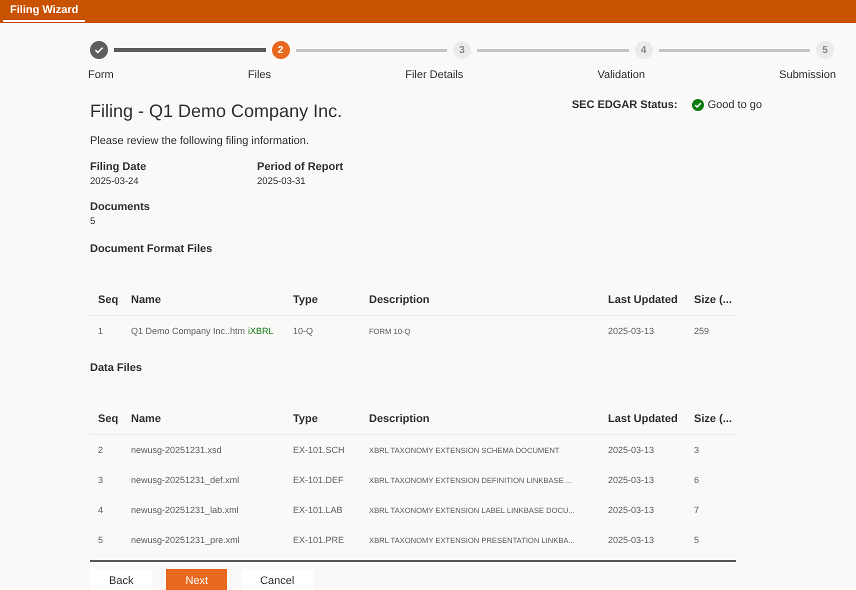 The image size is (856, 590). What do you see at coordinates (185, 540) in the screenshot?
I see `file-name: newusg-20251231_pre.xml` at bounding box center [185, 540].